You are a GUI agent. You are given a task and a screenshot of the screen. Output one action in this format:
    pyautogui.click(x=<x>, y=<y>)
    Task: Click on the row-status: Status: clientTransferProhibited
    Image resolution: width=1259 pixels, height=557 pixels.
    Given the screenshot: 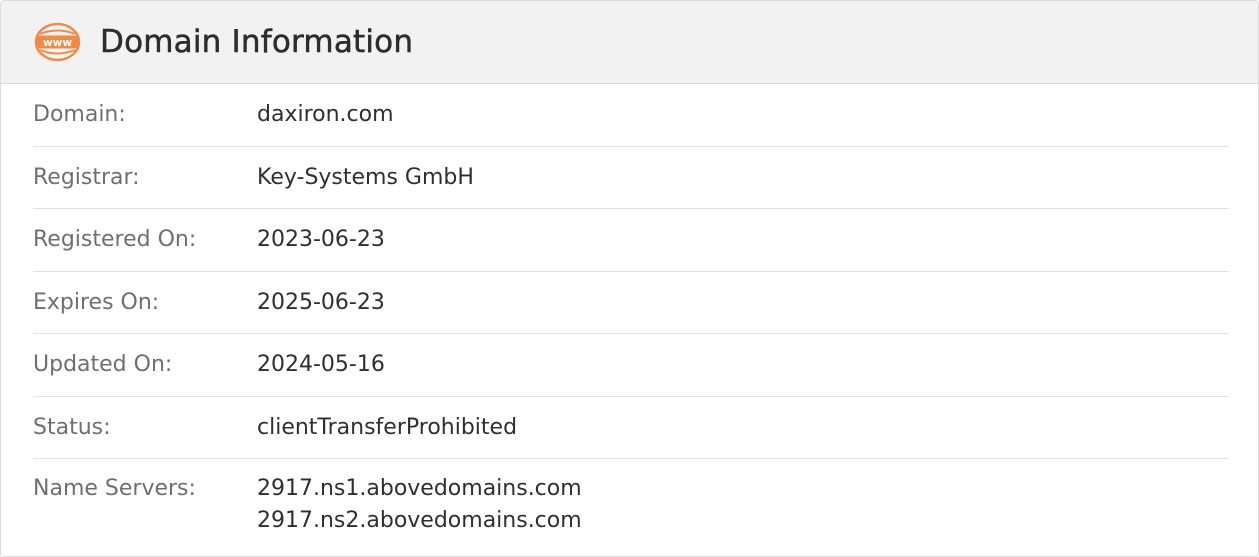 What is the action you would take?
    pyautogui.click(x=631, y=428)
    